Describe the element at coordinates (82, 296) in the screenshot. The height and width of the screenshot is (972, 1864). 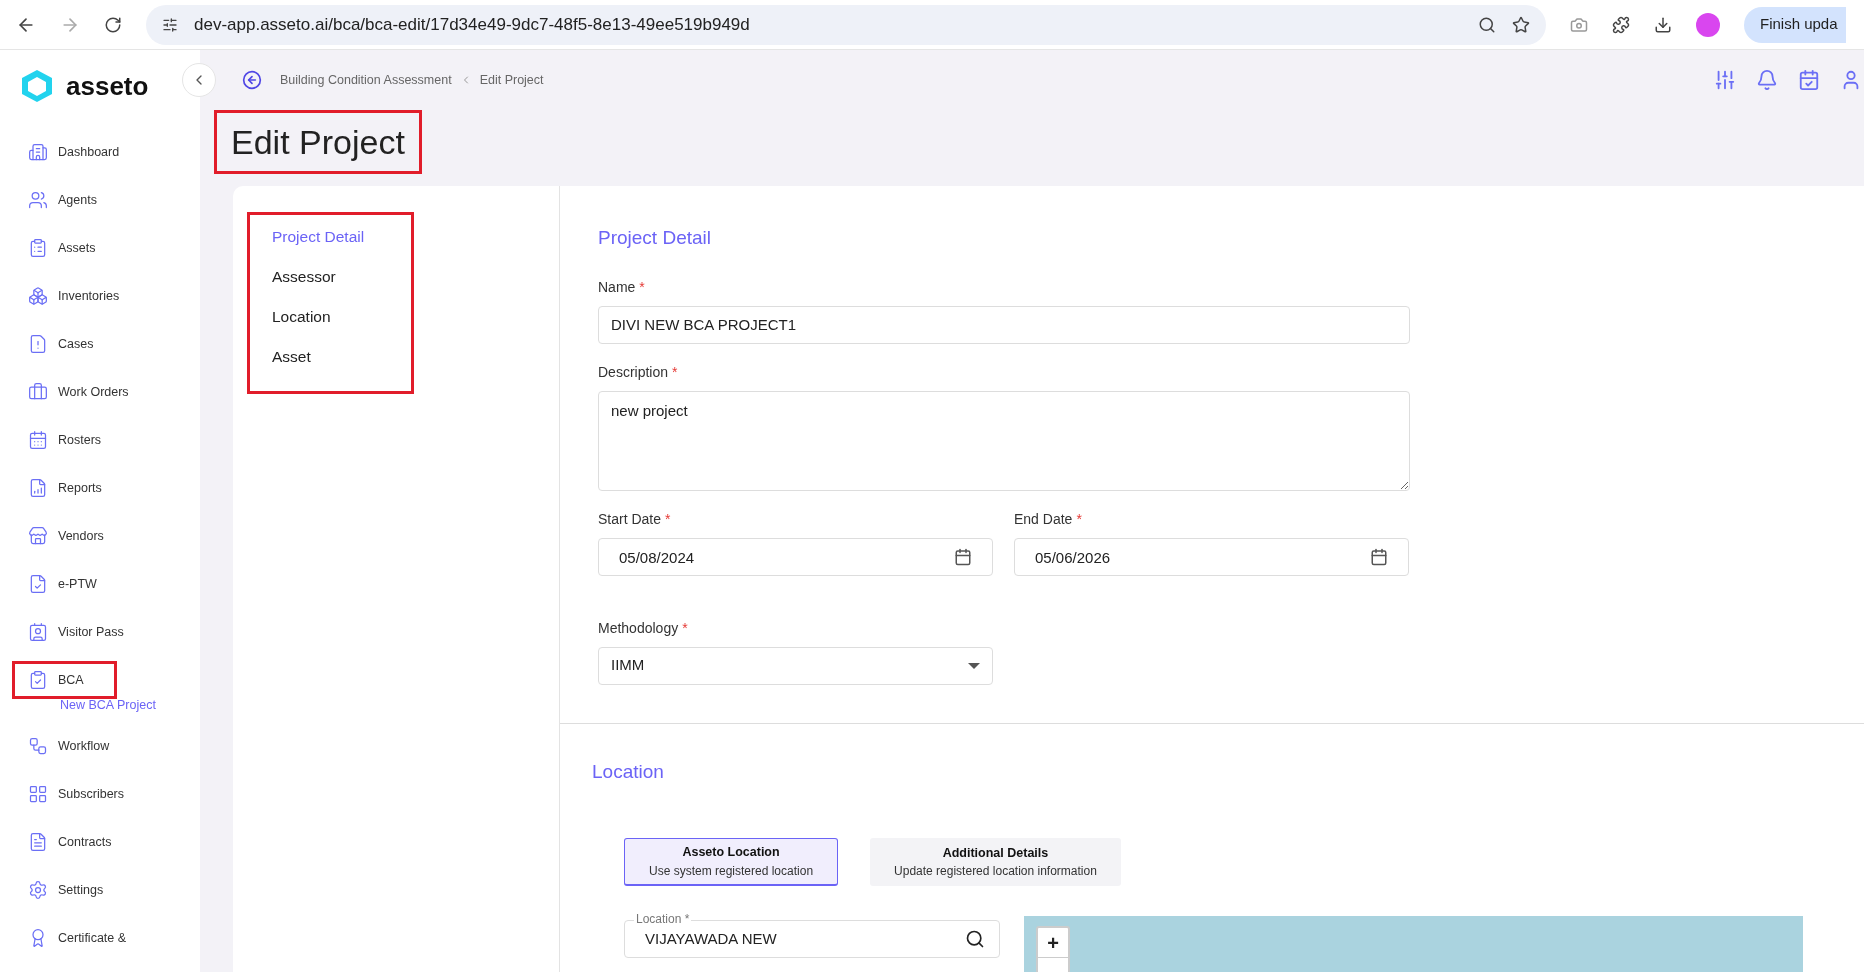
I see `sidebar-item: Inventories` at that location.